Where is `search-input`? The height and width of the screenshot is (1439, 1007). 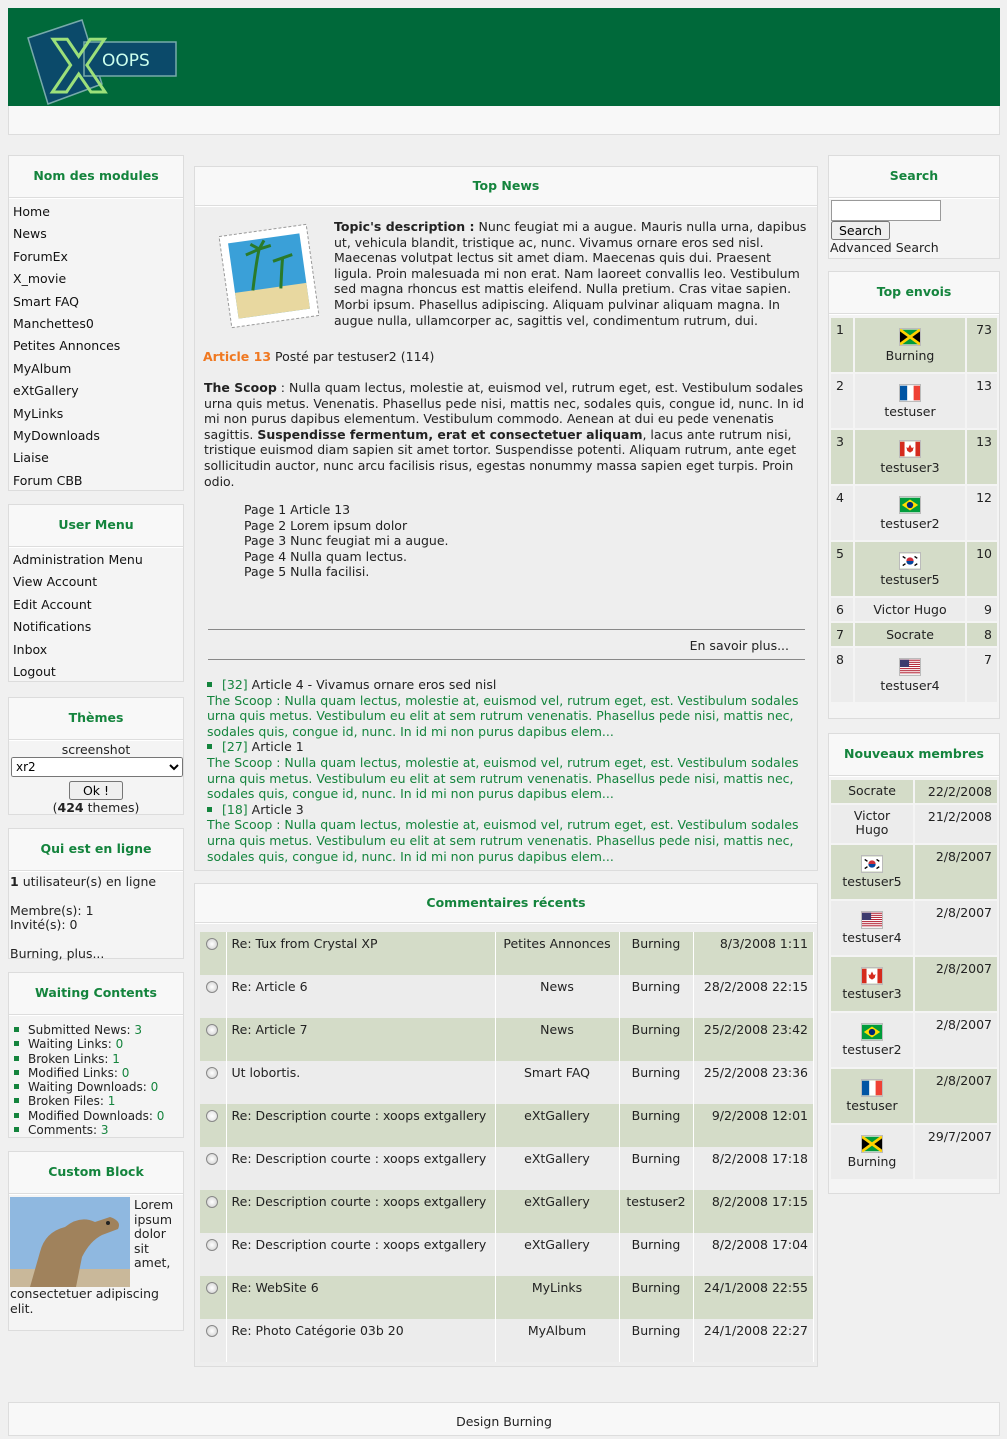
search-input is located at coordinates (886, 210).